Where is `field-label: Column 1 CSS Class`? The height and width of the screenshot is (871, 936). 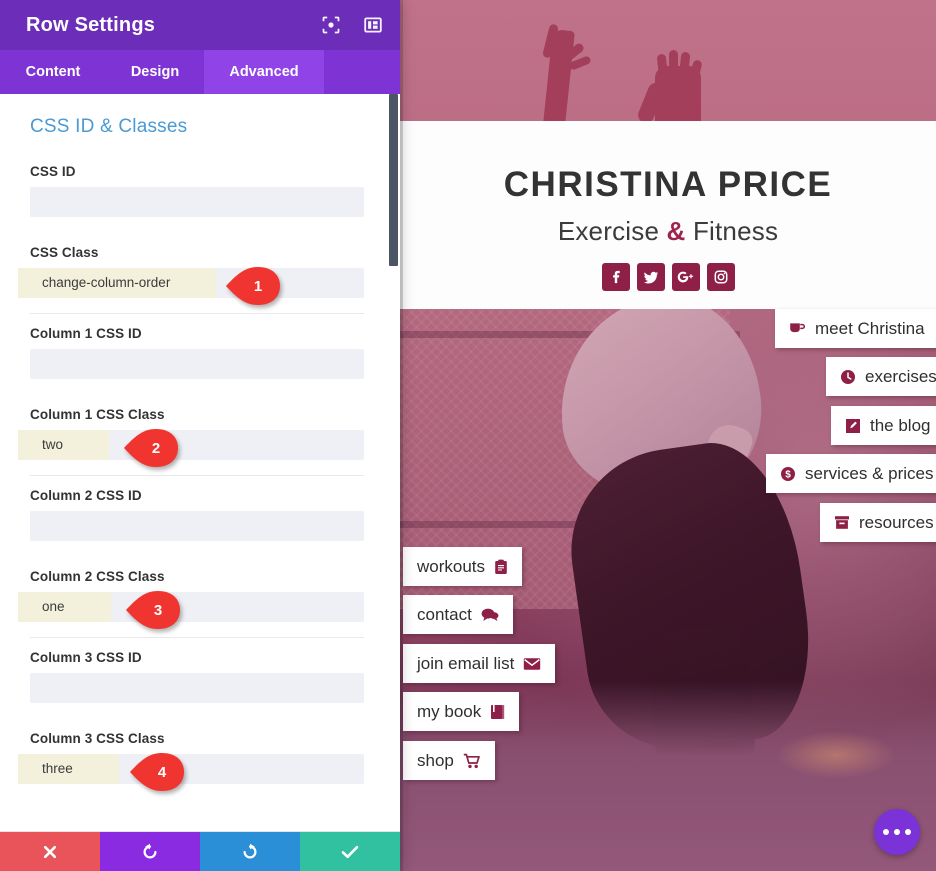 field-label: Column 1 CSS Class is located at coordinates (97, 414).